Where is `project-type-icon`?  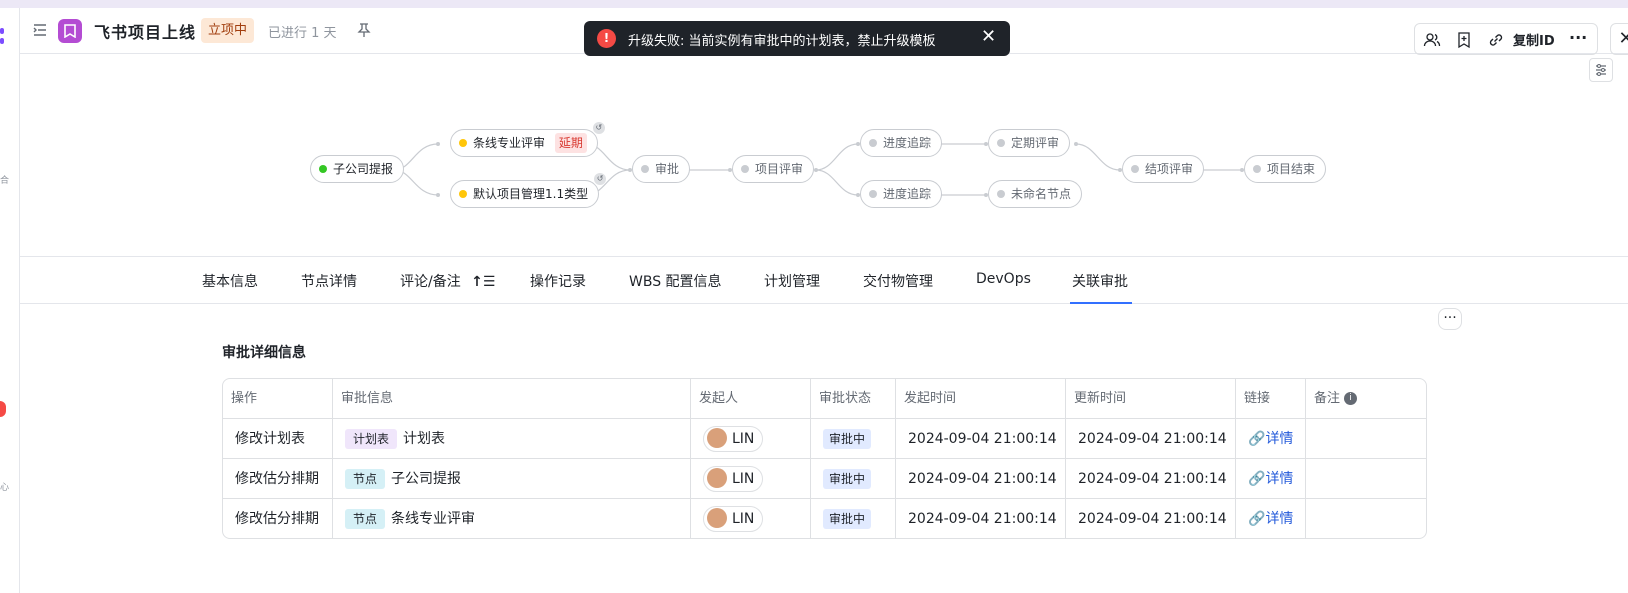 project-type-icon is located at coordinates (70, 31).